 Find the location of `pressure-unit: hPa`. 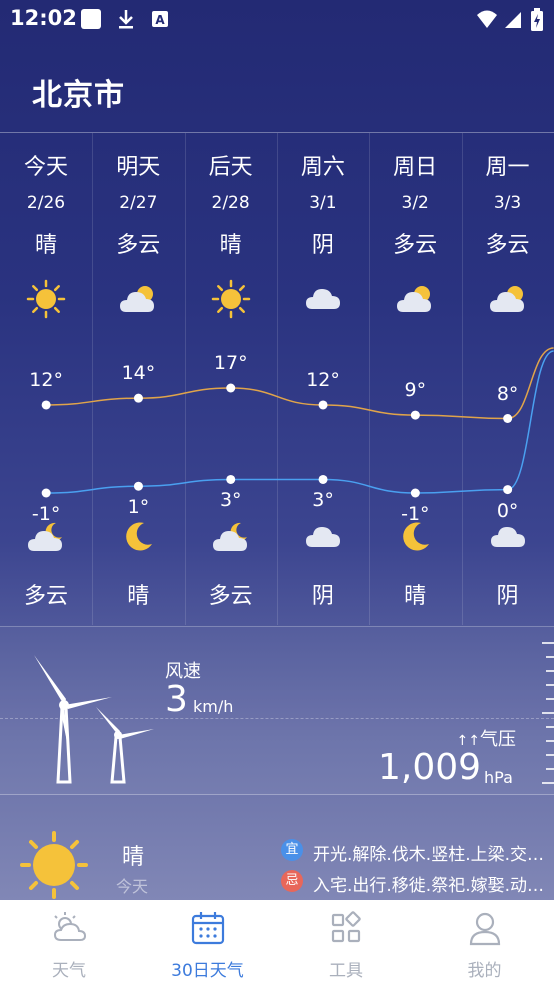

pressure-unit: hPa is located at coordinates (498, 777).